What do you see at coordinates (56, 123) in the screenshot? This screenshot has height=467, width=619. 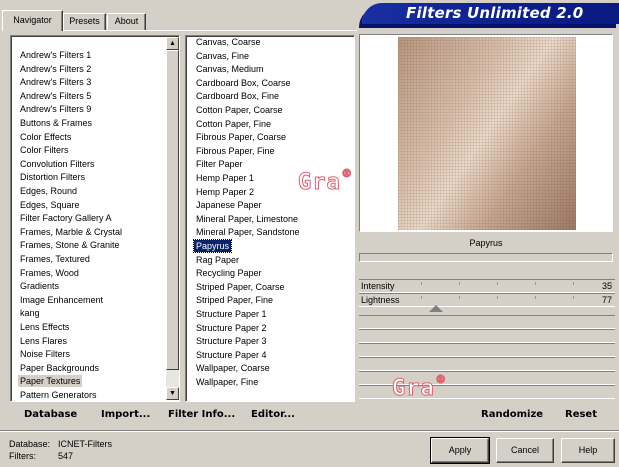 I see `category-item: Buttons & Frames` at bounding box center [56, 123].